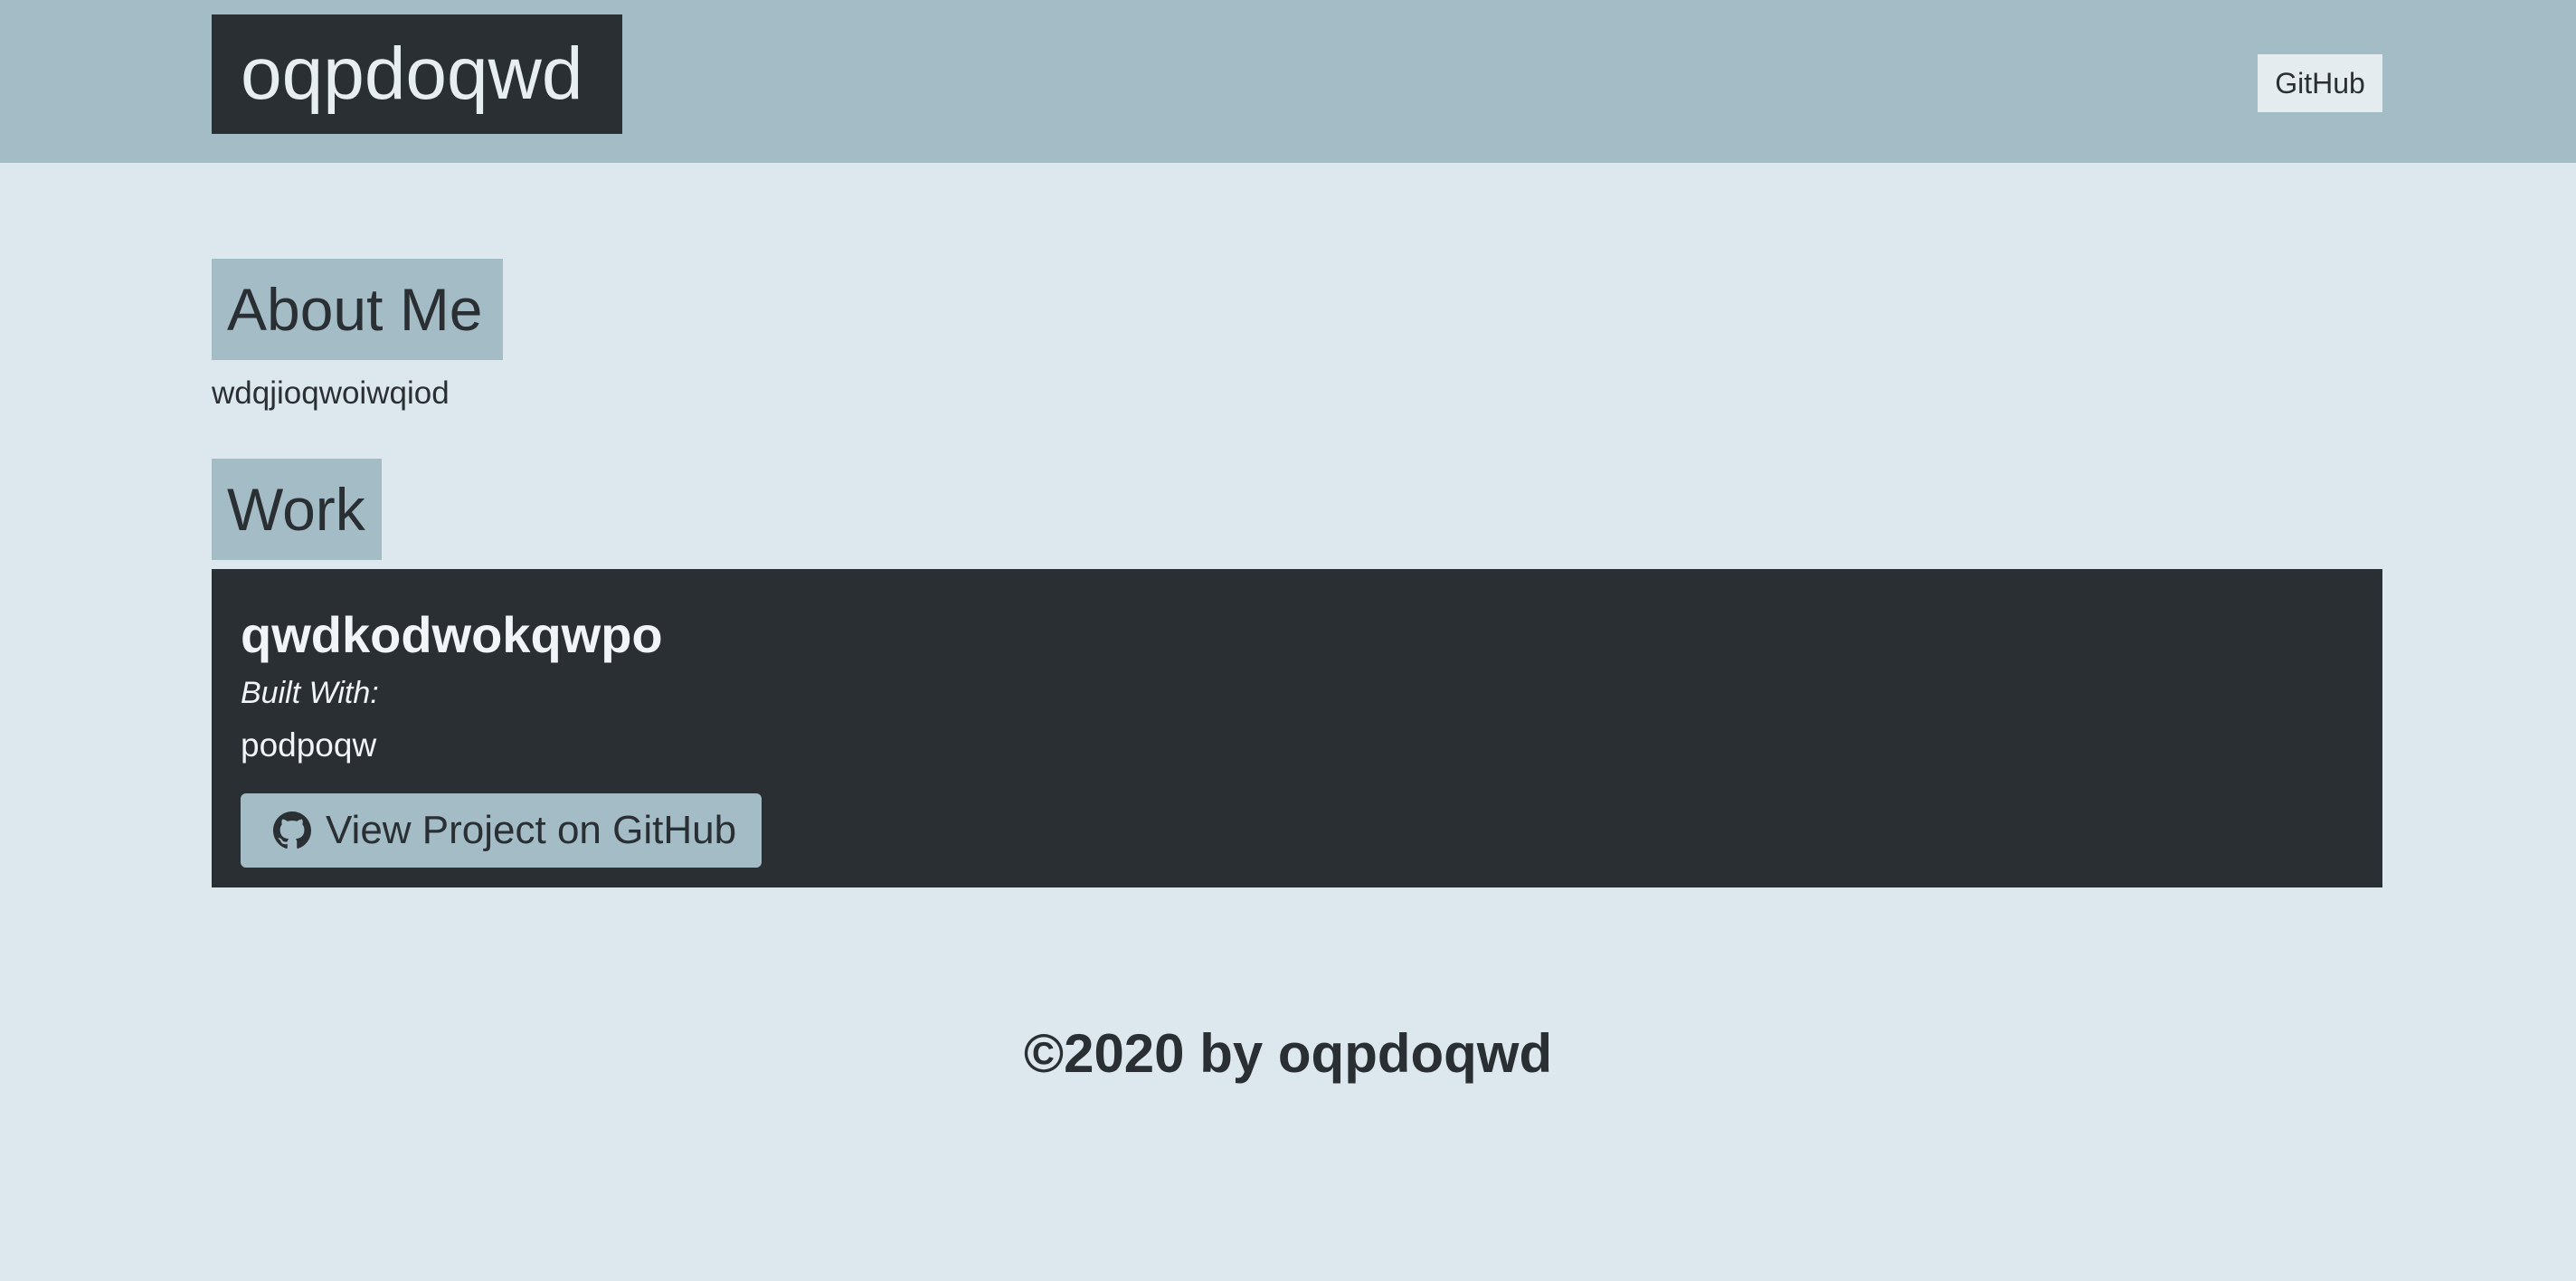  Describe the element at coordinates (309, 745) in the screenshot. I see `built-with-tech: podpoqw` at that location.